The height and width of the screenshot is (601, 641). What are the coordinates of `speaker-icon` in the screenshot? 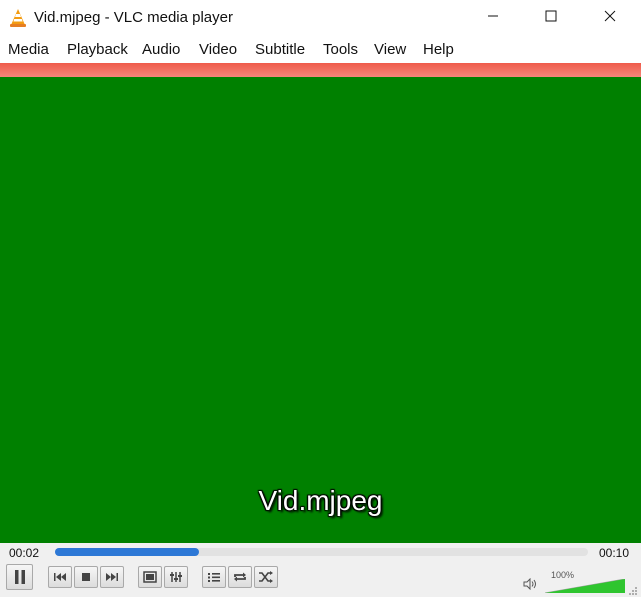 It's located at (530, 586).